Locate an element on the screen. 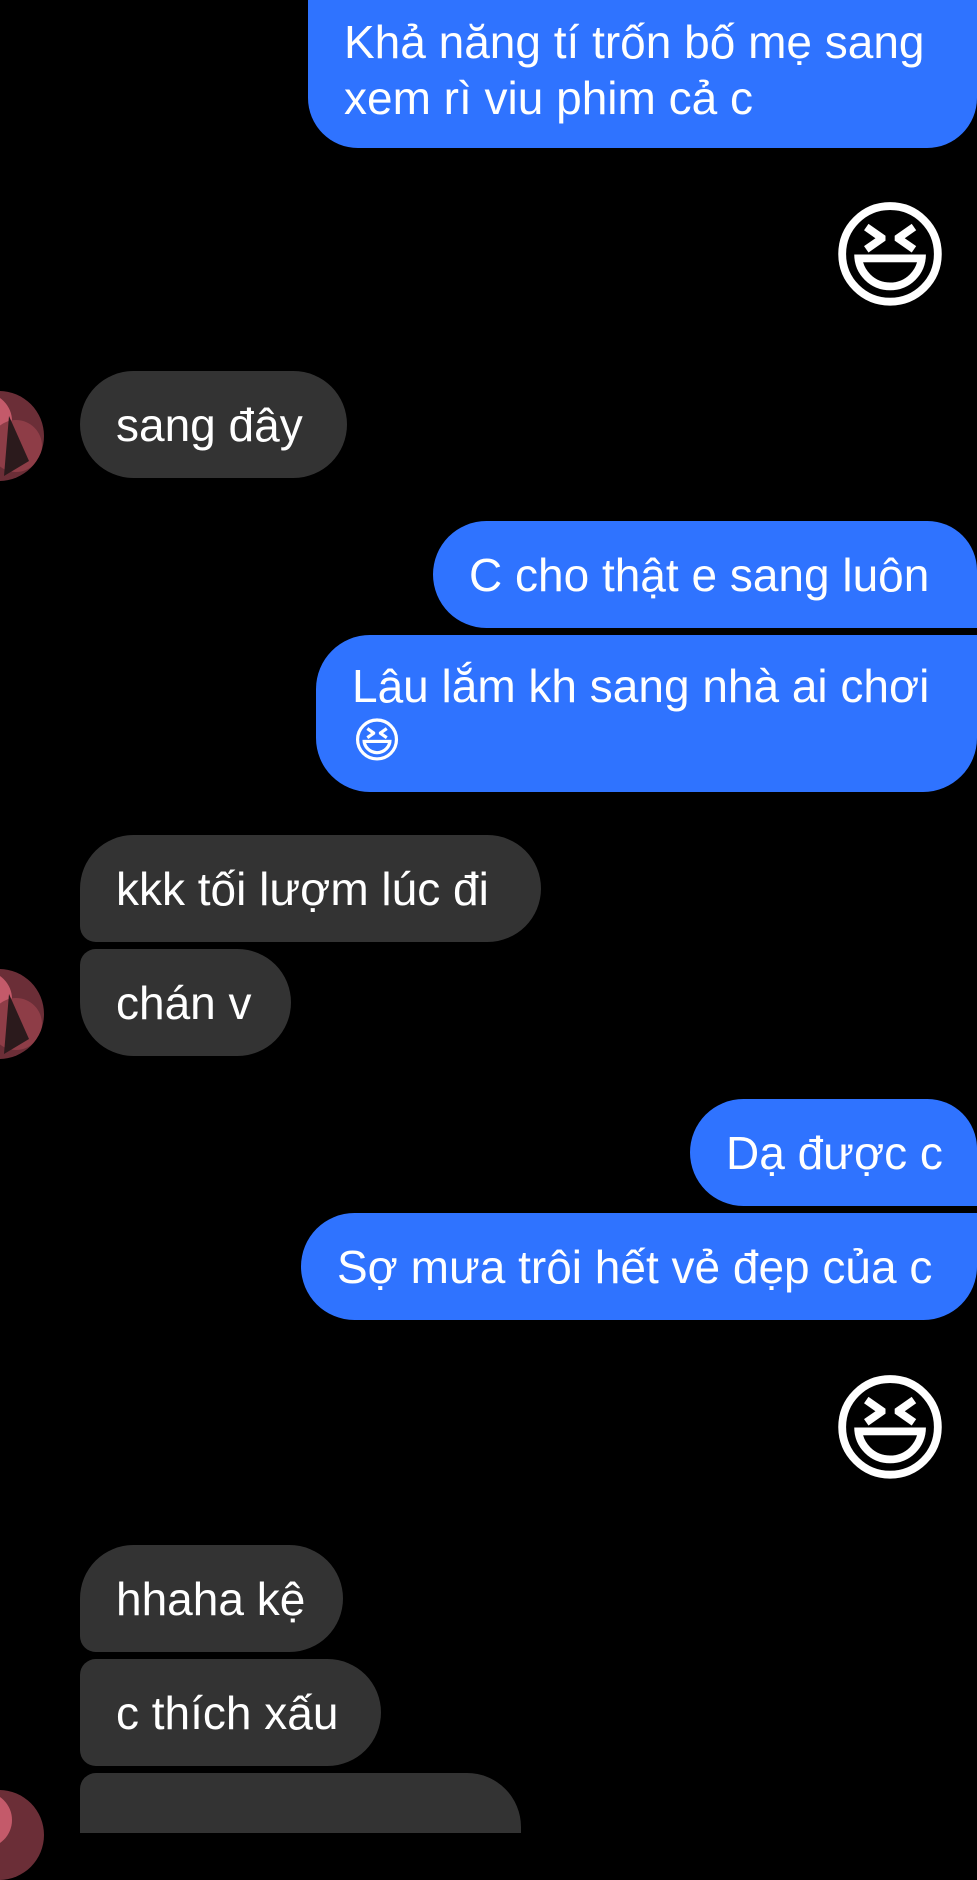  message-text: C cho thật e sang luôn is located at coordinates (699, 574).